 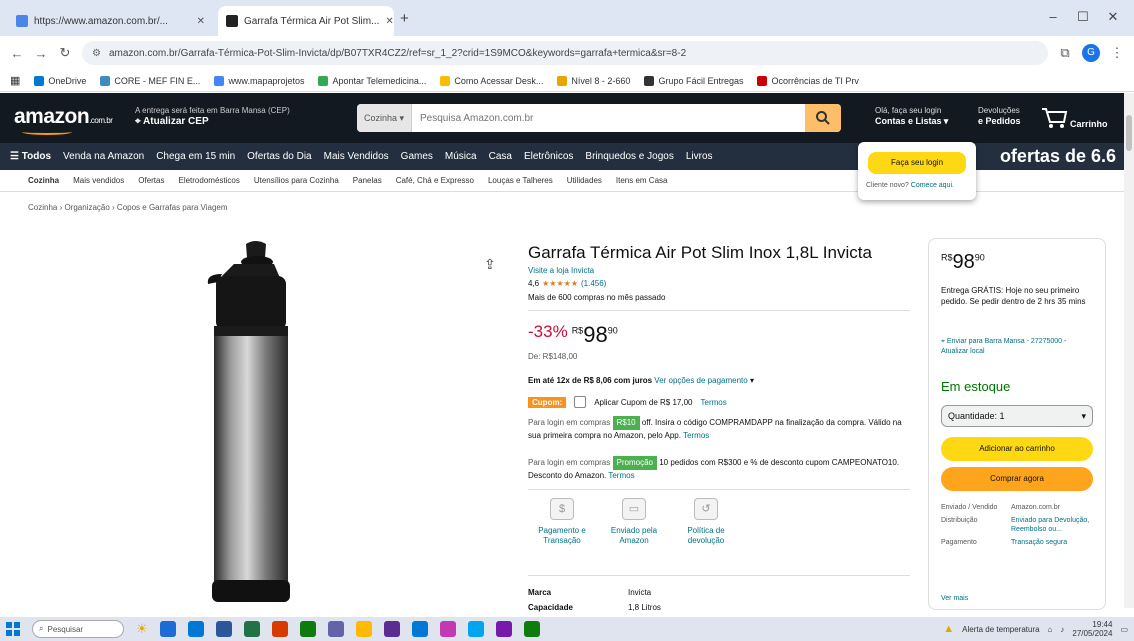 What do you see at coordinates (1052, 542) in the screenshot?
I see `seller-value: Transação segura` at bounding box center [1052, 542].